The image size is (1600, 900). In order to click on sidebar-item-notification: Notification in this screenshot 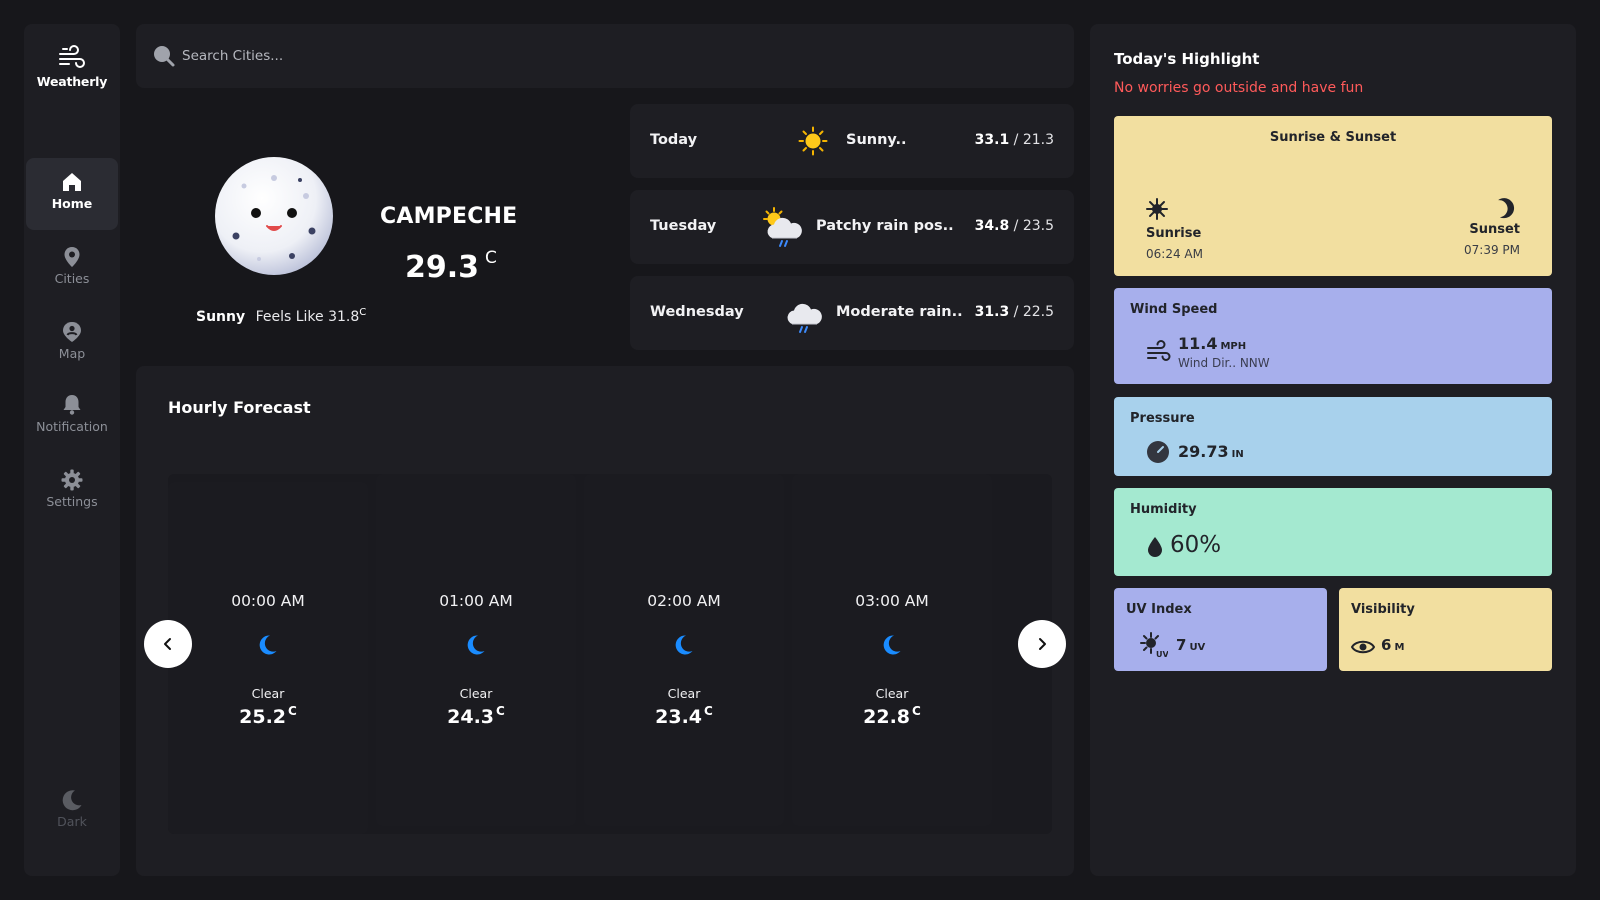, I will do `click(72, 417)`.